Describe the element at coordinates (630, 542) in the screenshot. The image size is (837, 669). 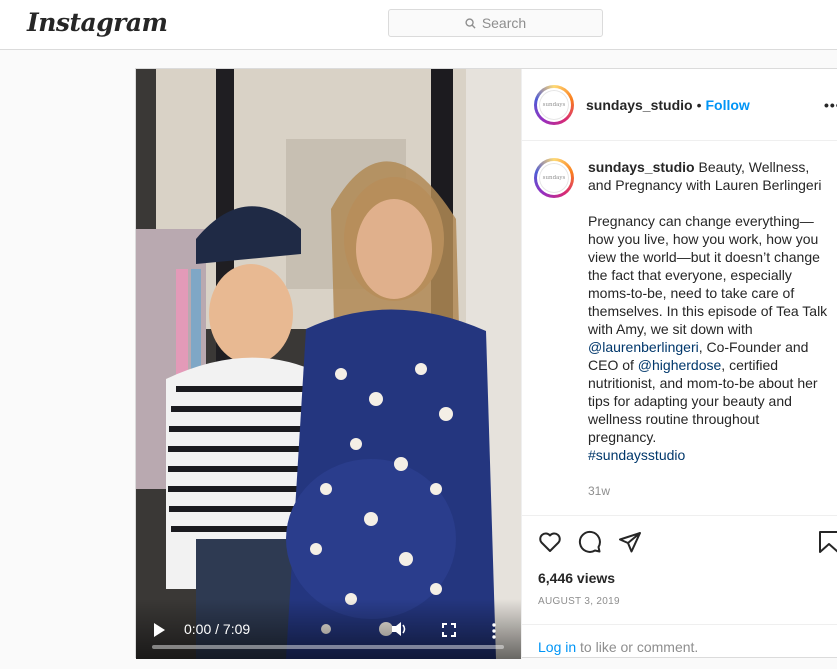
I see `share-icon` at that location.